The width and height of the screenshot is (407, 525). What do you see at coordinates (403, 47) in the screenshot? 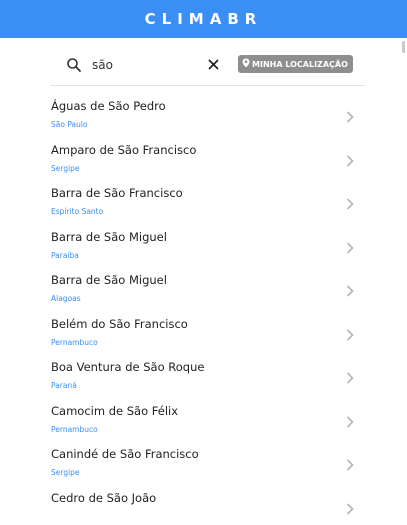
I see `scrollbar-thumb` at bounding box center [403, 47].